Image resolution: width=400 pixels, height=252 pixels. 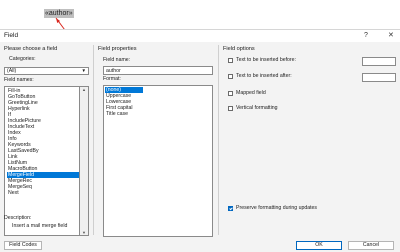 I want to click on field-properties-heading: Field properties, so click(x=117, y=49).